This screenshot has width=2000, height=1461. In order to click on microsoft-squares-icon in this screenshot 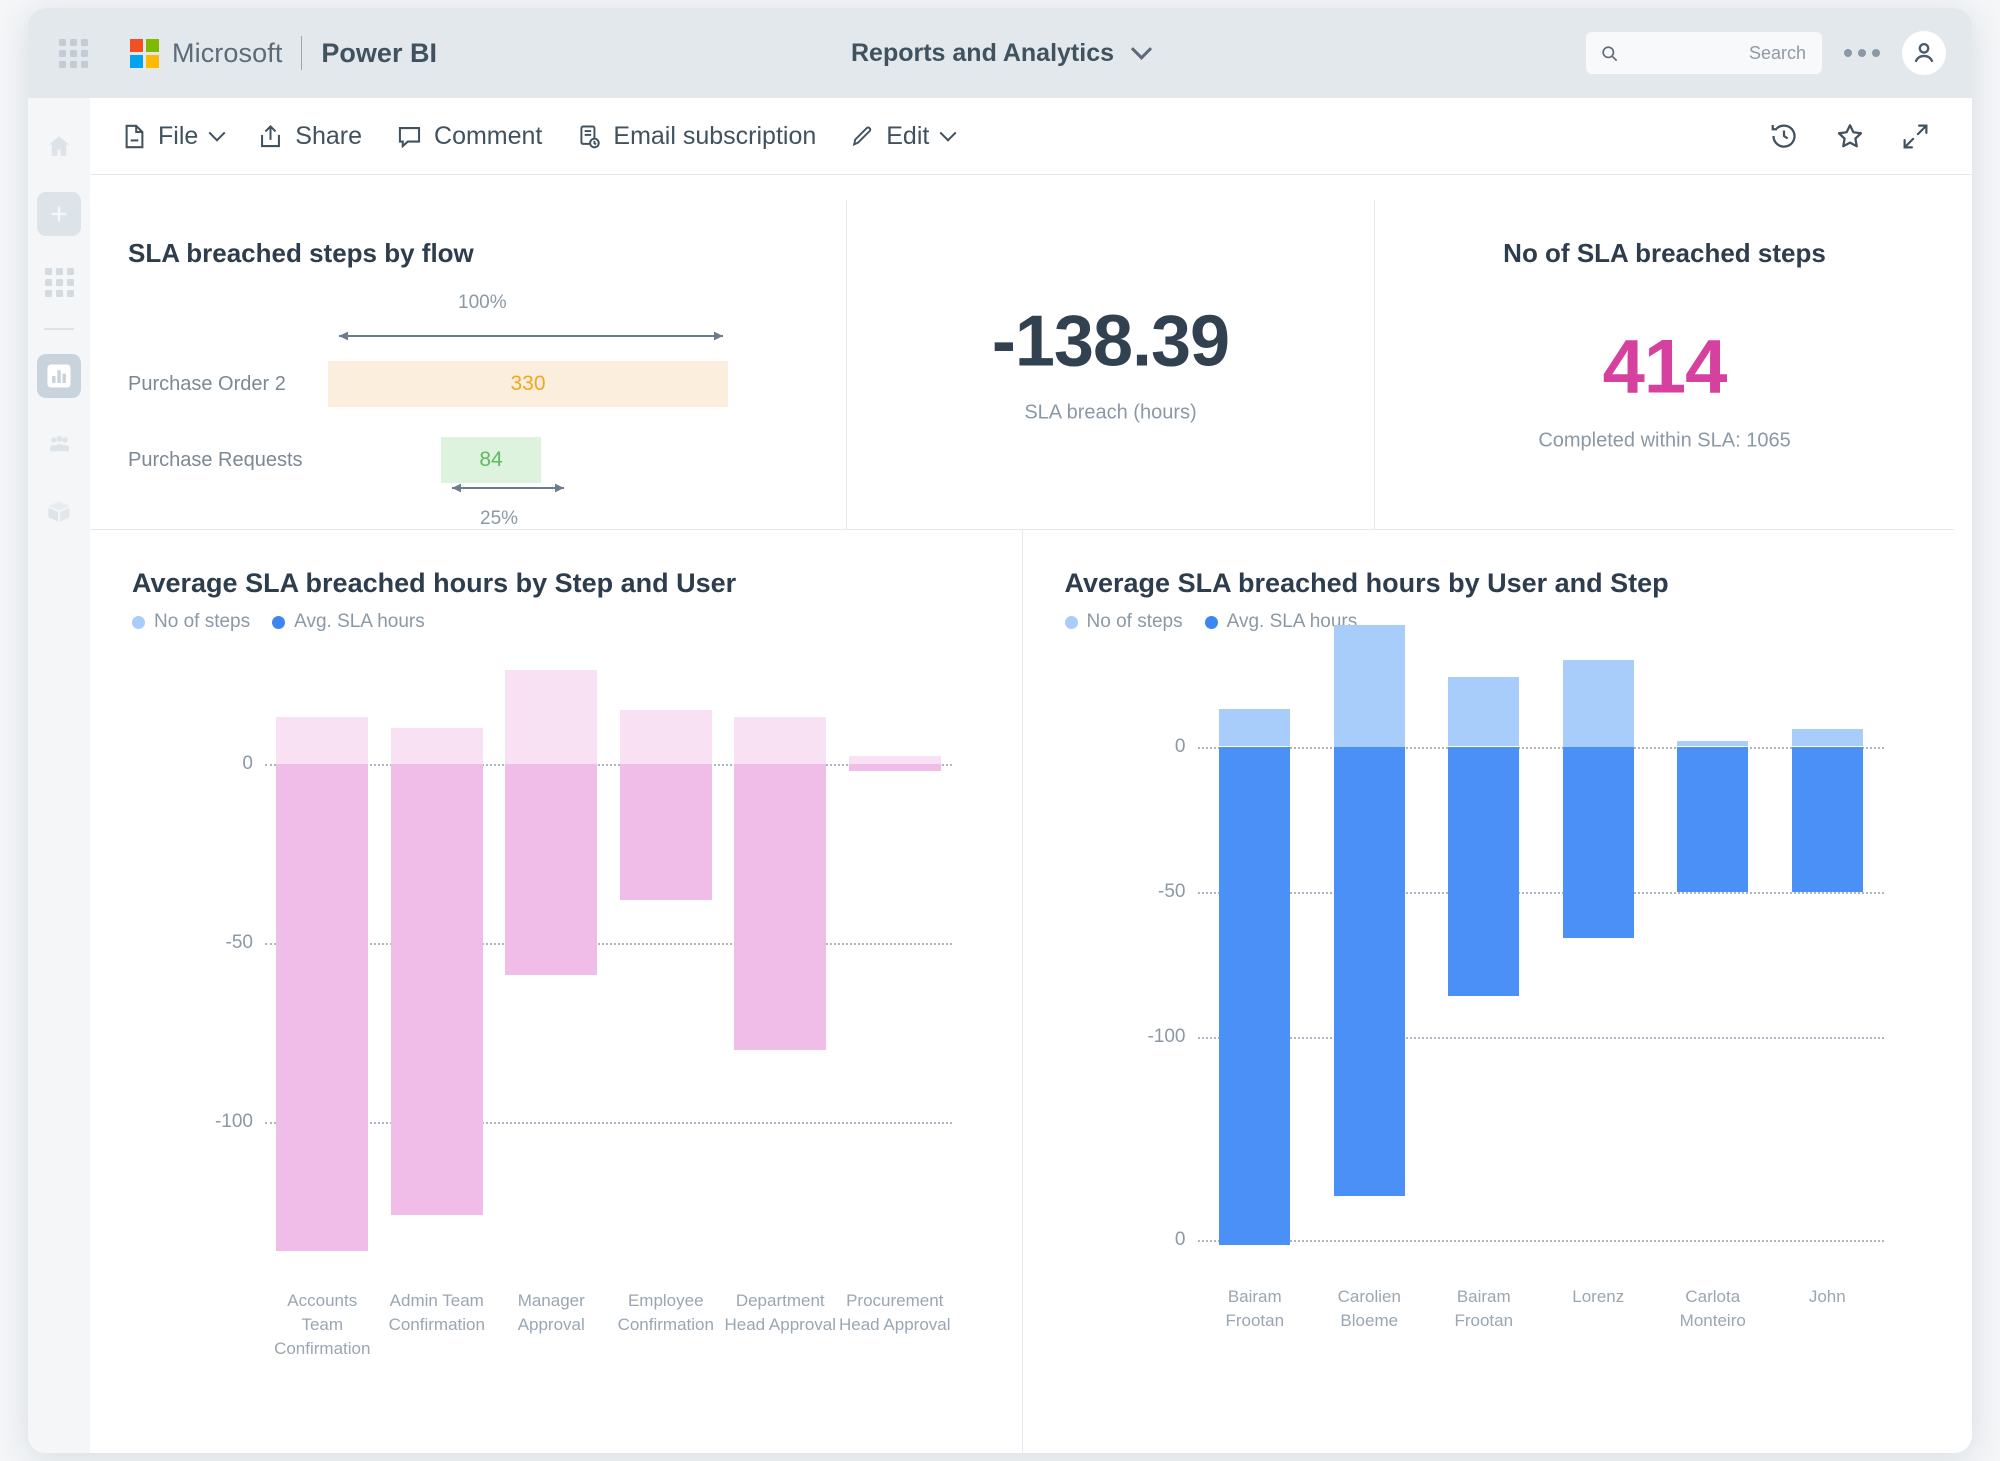, I will do `click(144, 53)`.